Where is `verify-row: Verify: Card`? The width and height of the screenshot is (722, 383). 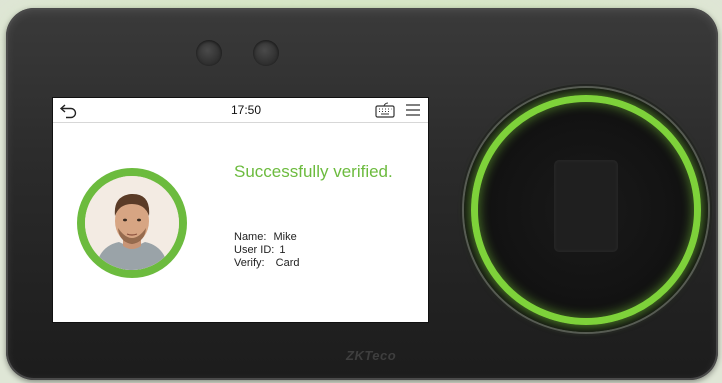 verify-row: Verify: Card is located at coordinates (266, 263).